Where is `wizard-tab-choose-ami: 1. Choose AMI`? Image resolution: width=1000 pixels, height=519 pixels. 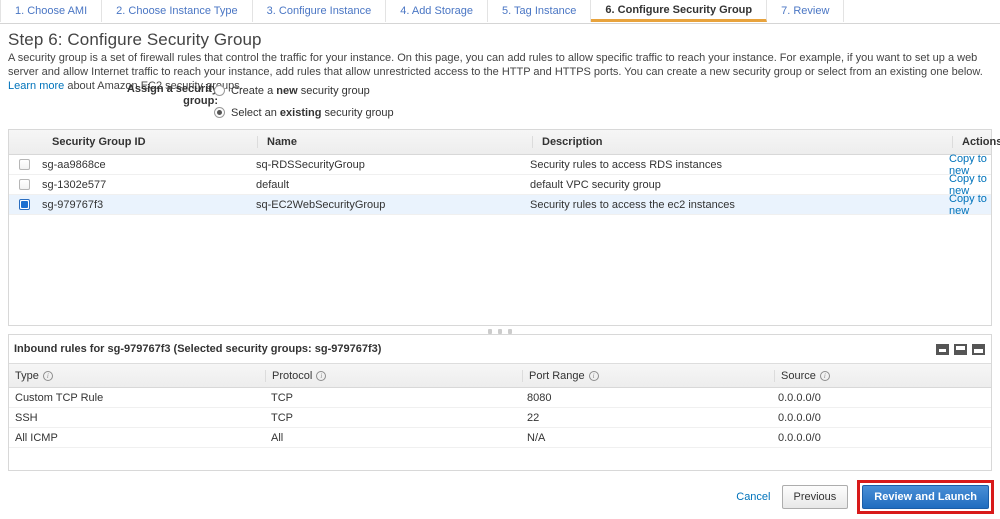 wizard-tab-choose-ami: 1. Choose AMI is located at coordinates (51, 11).